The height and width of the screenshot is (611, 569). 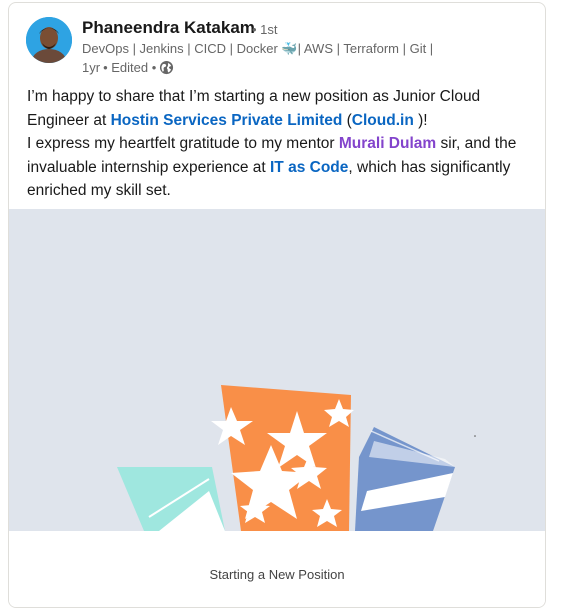 What do you see at coordinates (265, 29) in the screenshot?
I see `connection-degree: • 1st` at bounding box center [265, 29].